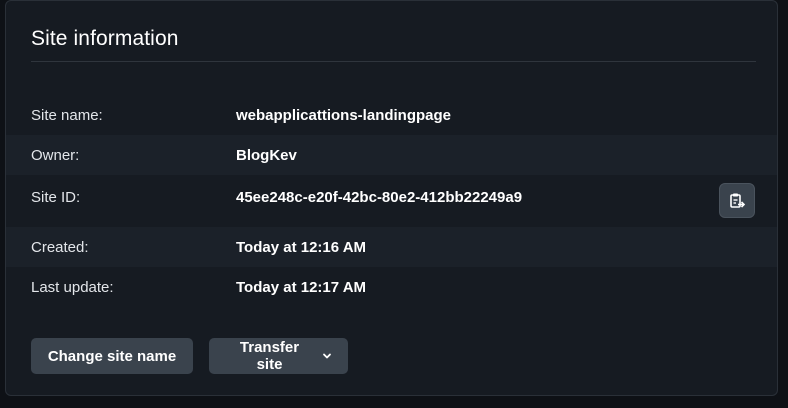 The width and height of the screenshot is (788, 408). I want to click on row-created: Created: Today at 12:16 AM, so click(391, 247).